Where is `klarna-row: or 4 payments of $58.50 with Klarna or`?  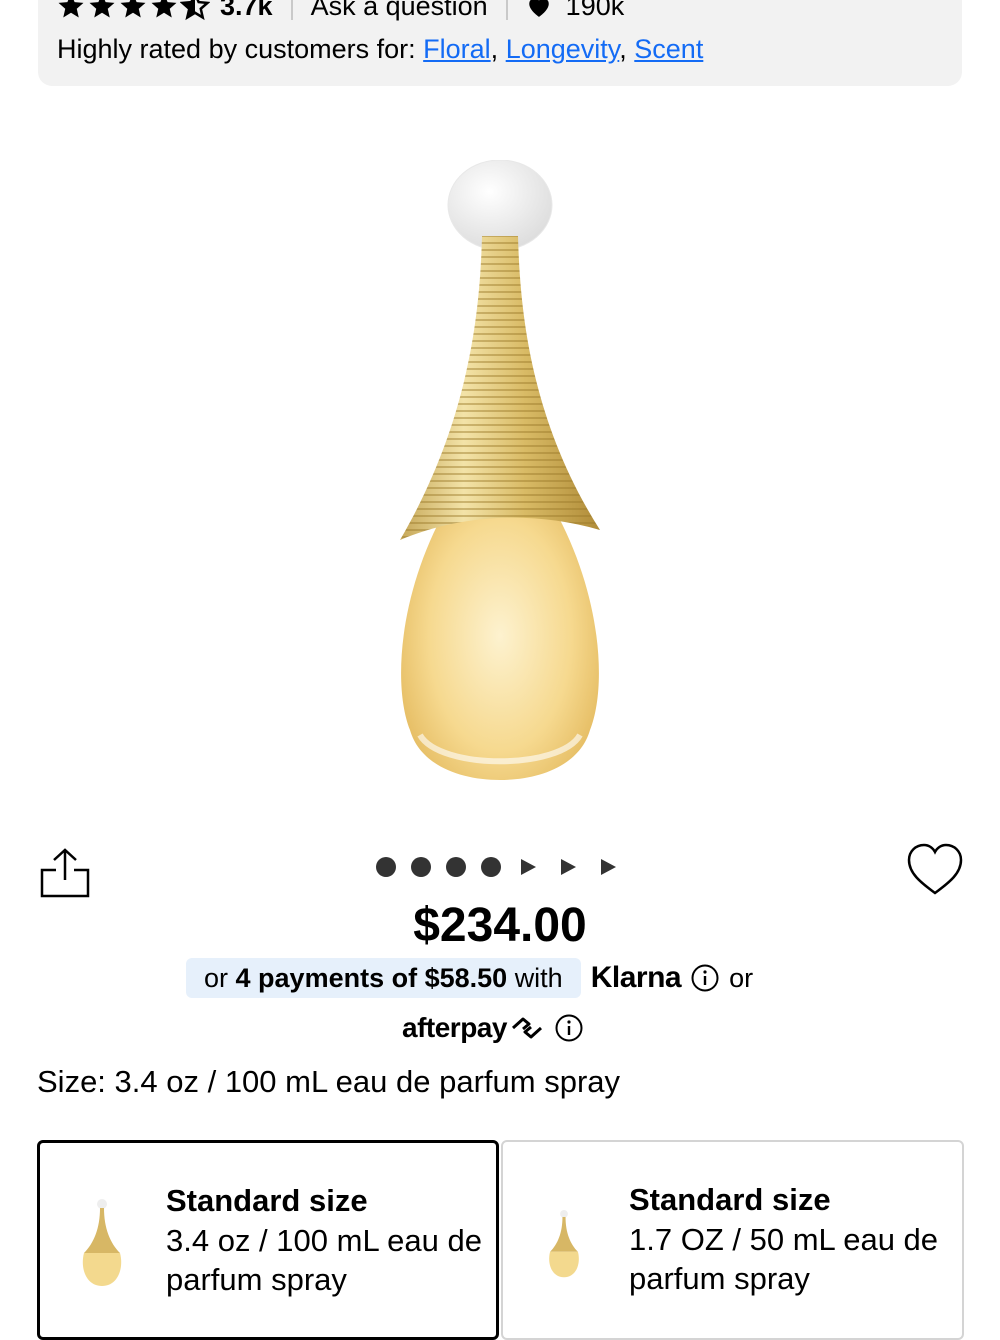
klarna-row: or 4 payments of $58.50 with Klarna or is located at coordinates (469, 978).